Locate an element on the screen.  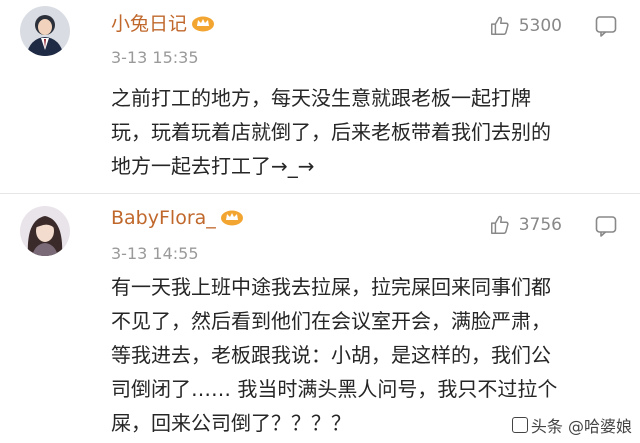
watermark: 头条 @哈婆娘 is located at coordinates (571, 425).